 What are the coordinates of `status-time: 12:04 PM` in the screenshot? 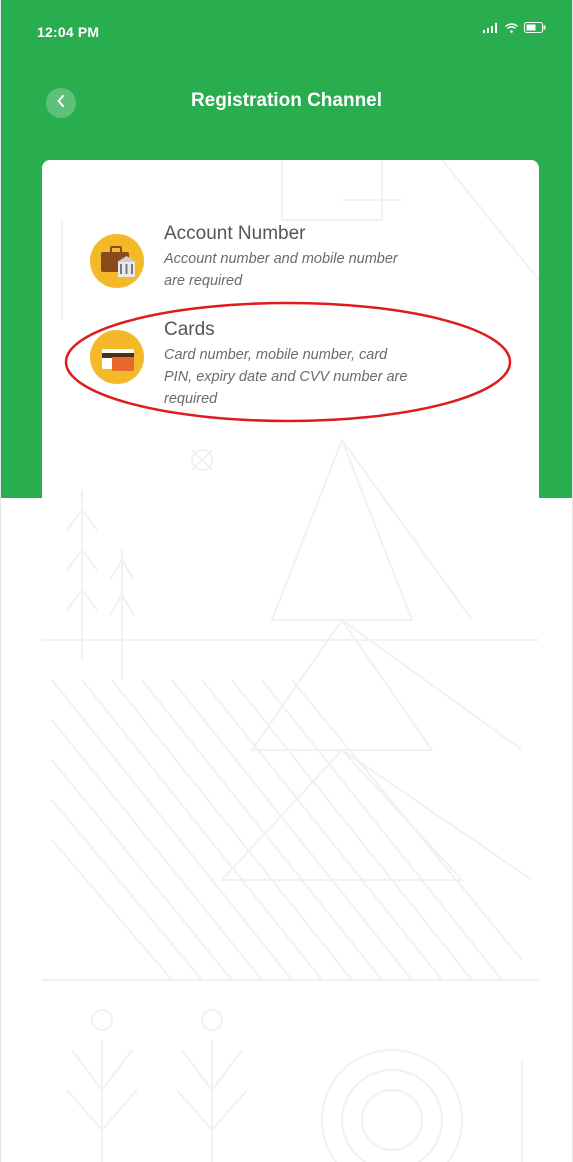 It's located at (68, 32).